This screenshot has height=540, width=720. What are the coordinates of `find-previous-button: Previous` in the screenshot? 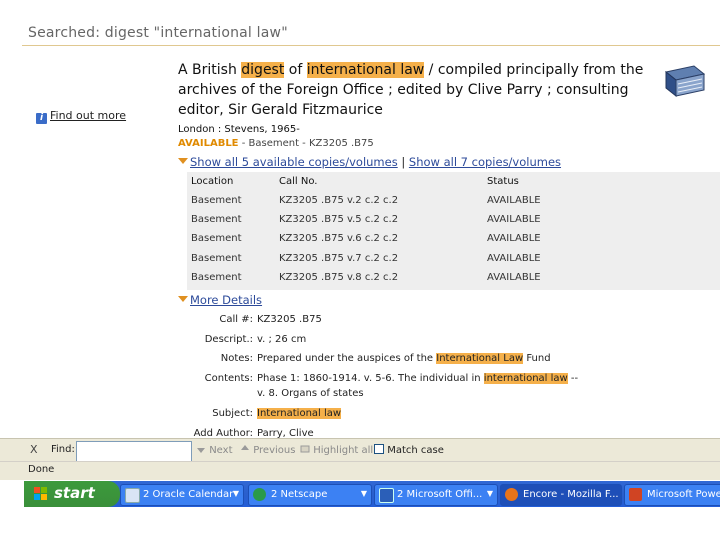 It's located at (267, 450).